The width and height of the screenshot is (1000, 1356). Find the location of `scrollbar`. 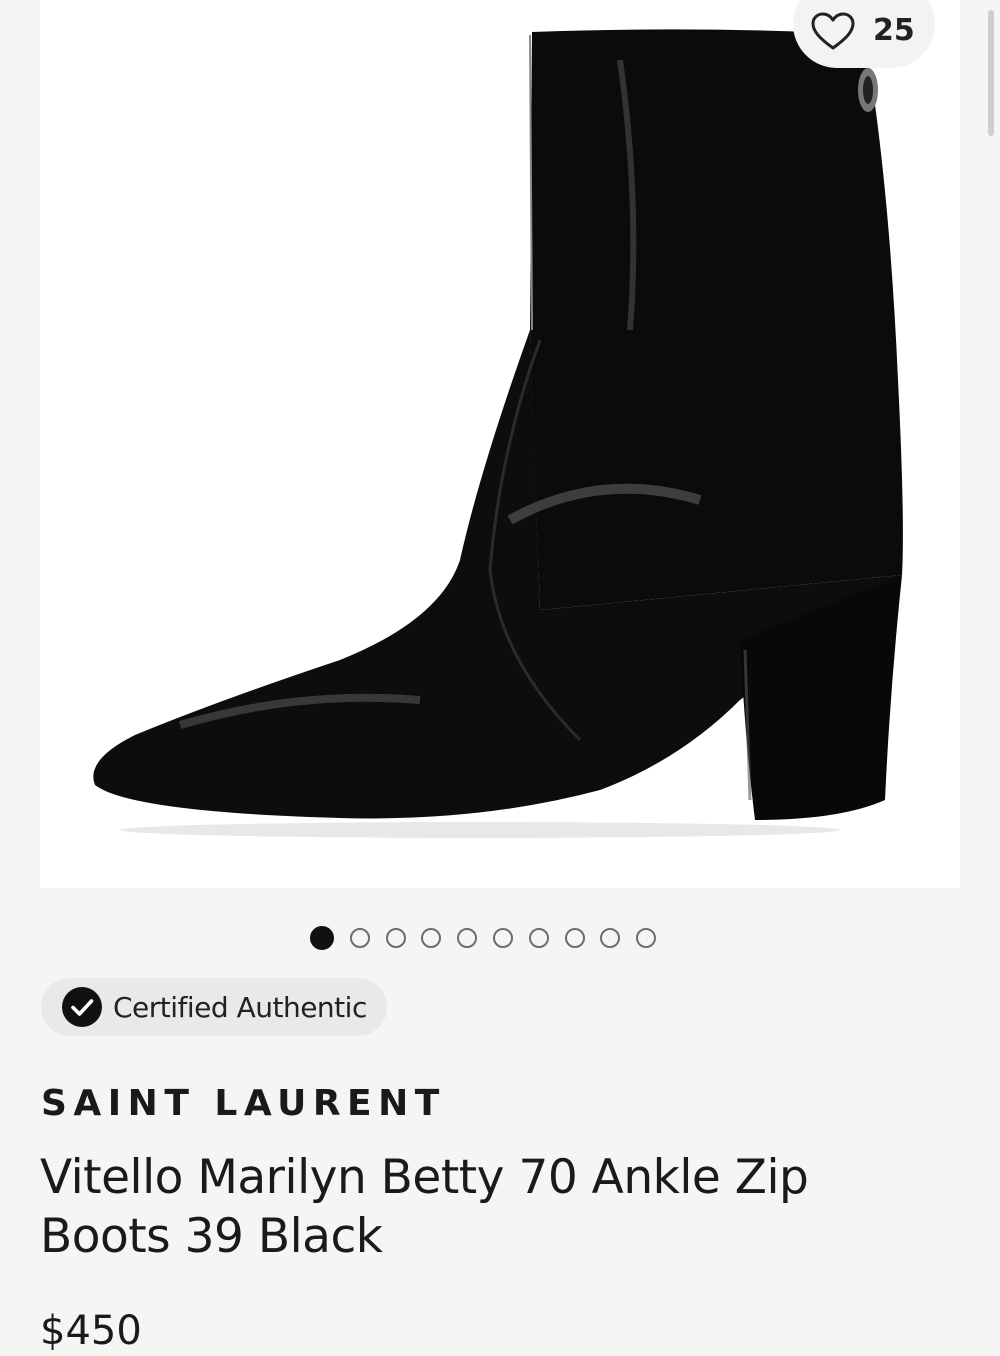

scrollbar is located at coordinates (991, 73).